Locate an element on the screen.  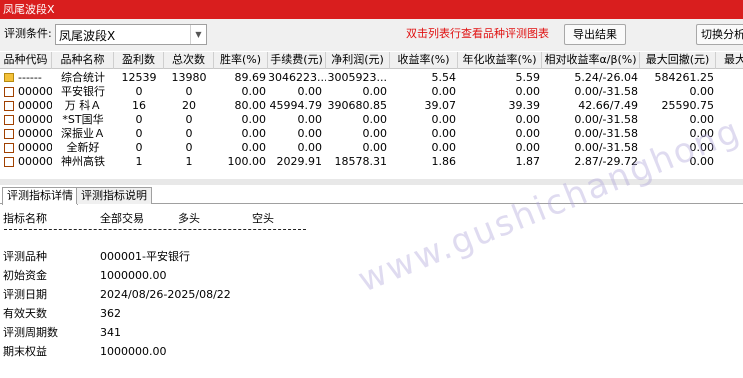
cell-drawdown: 584261.25 is located at coordinates (684, 77).